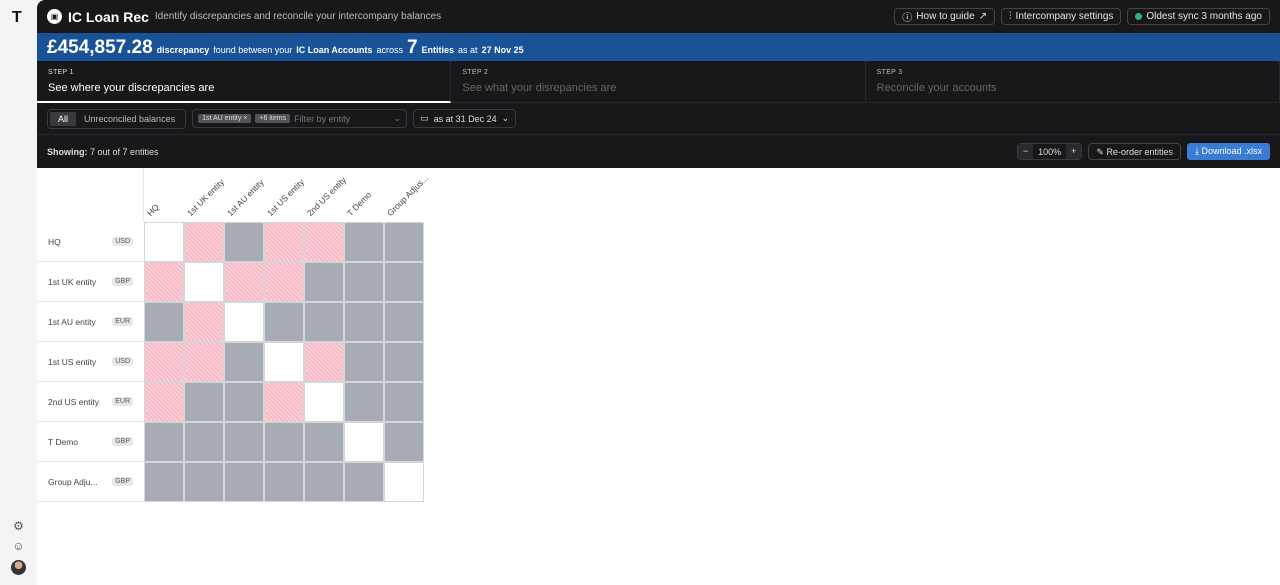  What do you see at coordinates (1228, 151) in the screenshot?
I see `download-xlsx-button: ⤓ Download .xlsx` at bounding box center [1228, 151].